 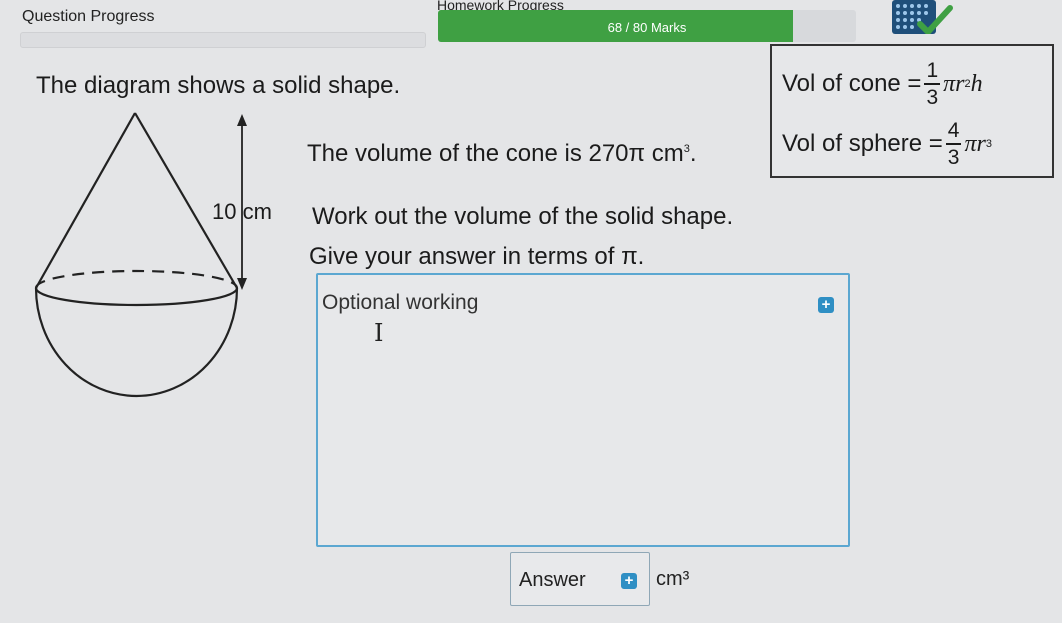 What do you see at coordinates (242, 284) in the screenshot?
I see `height-arrow-bottom` at bounding box center [242, 284].